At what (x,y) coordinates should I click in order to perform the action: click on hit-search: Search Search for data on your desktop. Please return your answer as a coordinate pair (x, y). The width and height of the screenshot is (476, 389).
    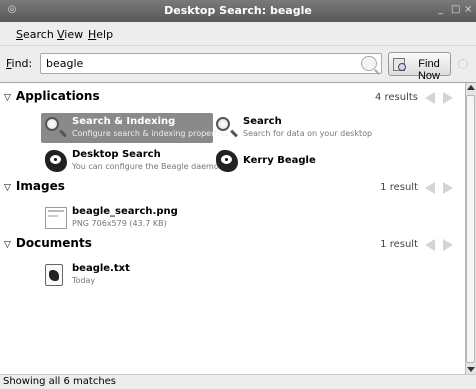
    Looking at the image, I should click on (292, 128).